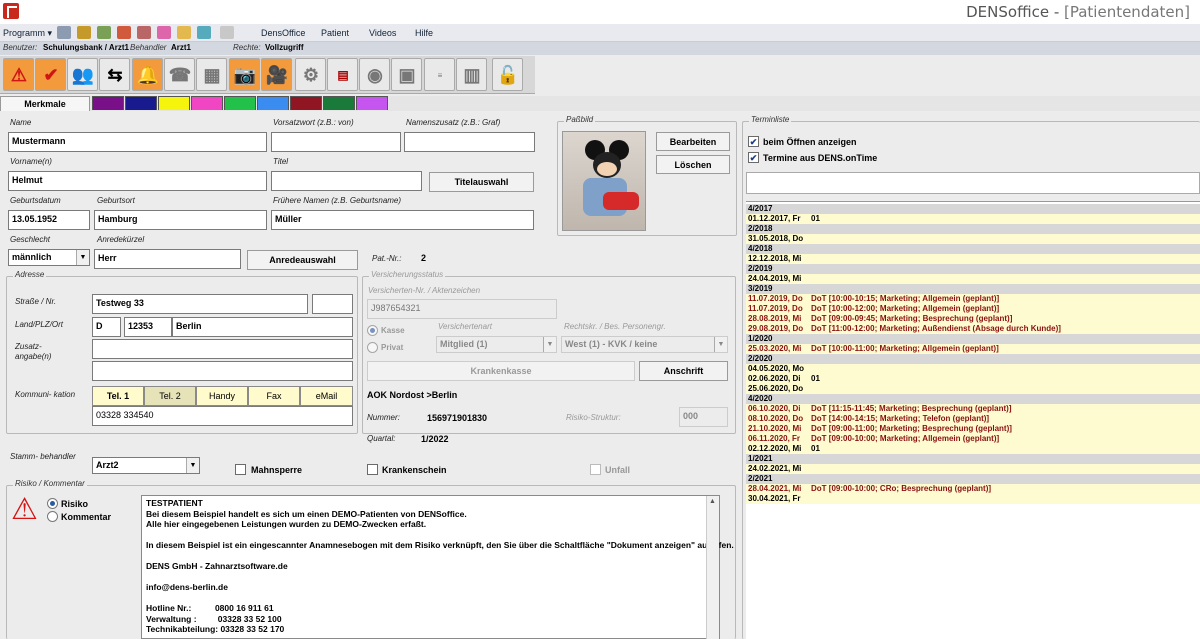 This screenshot has height=639, width=1200. What do you see at coordinates (49, 257) in the screenshot?
I see `geschlecht-select: männlich ▼` at bounding box center [49, 257].